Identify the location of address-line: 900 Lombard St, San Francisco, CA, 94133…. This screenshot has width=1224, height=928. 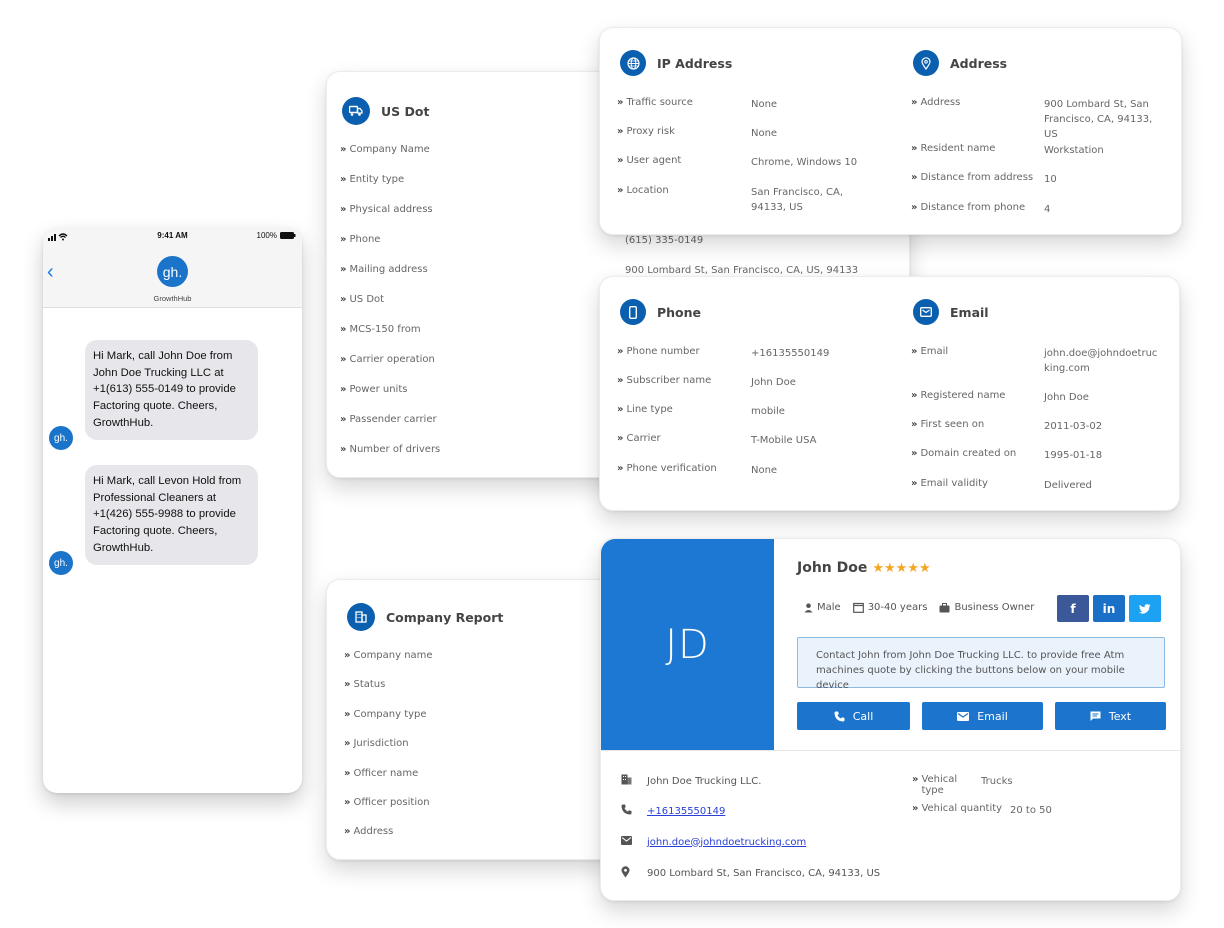
(750, 873).